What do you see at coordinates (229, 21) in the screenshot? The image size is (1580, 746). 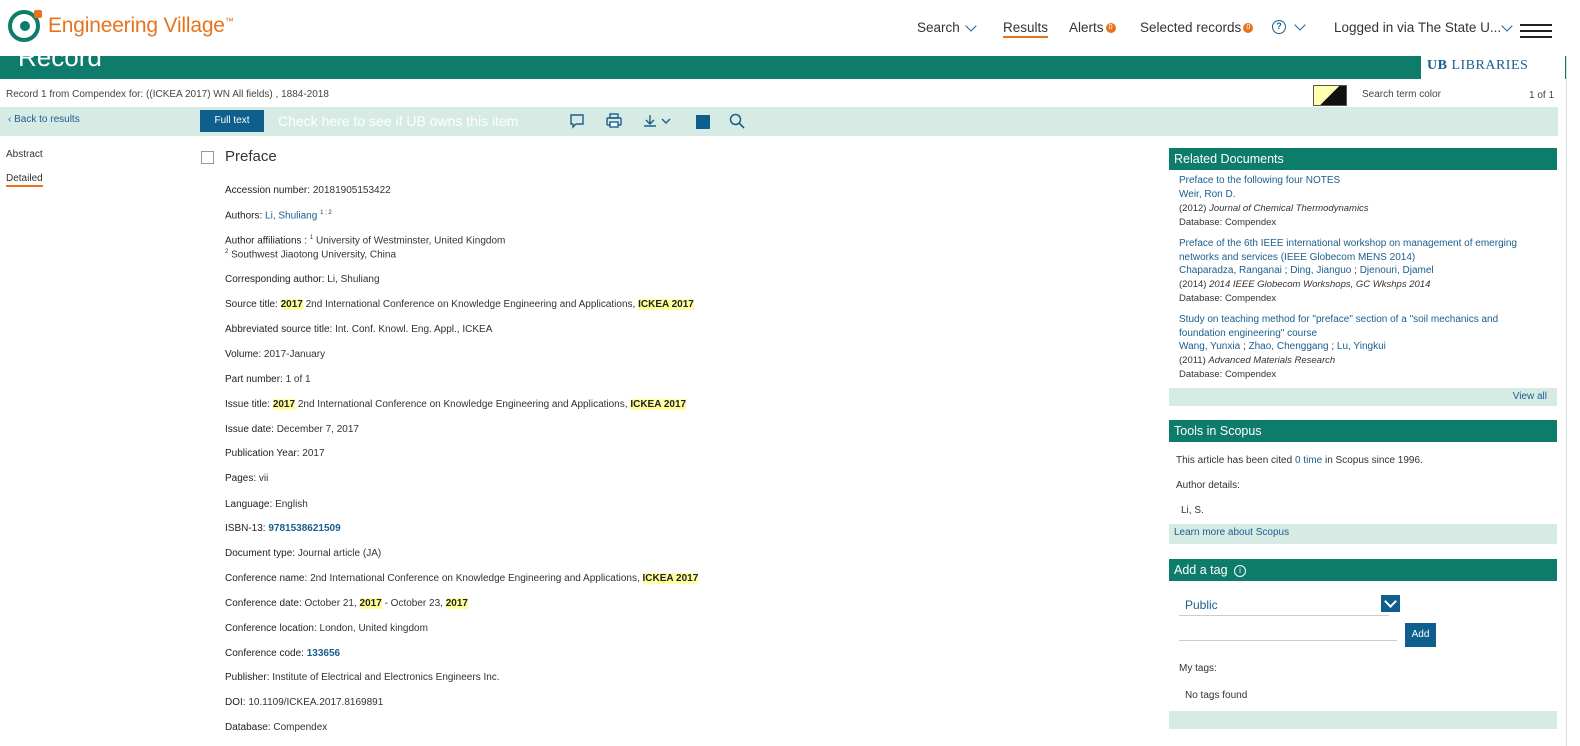 I see `logo-tm: ™` at bounding box center [229, 21].